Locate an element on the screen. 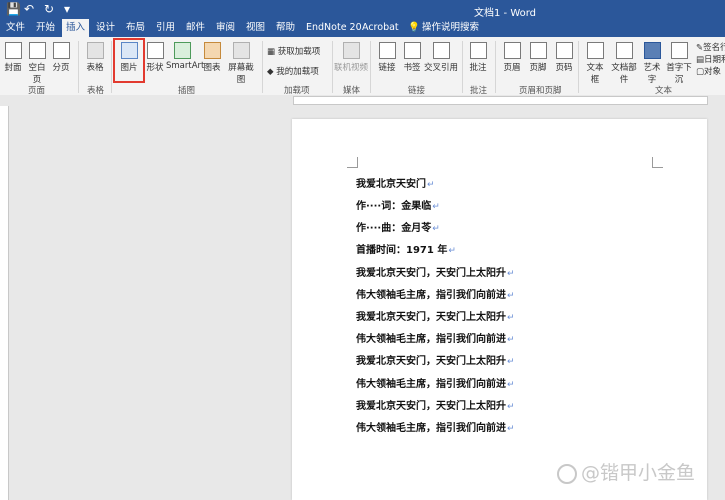 This screenshot has width=725, height=500. tab-view: 视图 is located at coordinates (255, 28).